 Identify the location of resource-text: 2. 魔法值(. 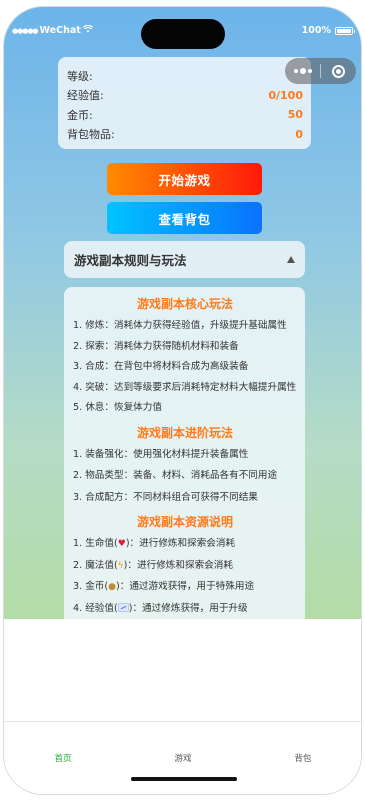
(95, 565).